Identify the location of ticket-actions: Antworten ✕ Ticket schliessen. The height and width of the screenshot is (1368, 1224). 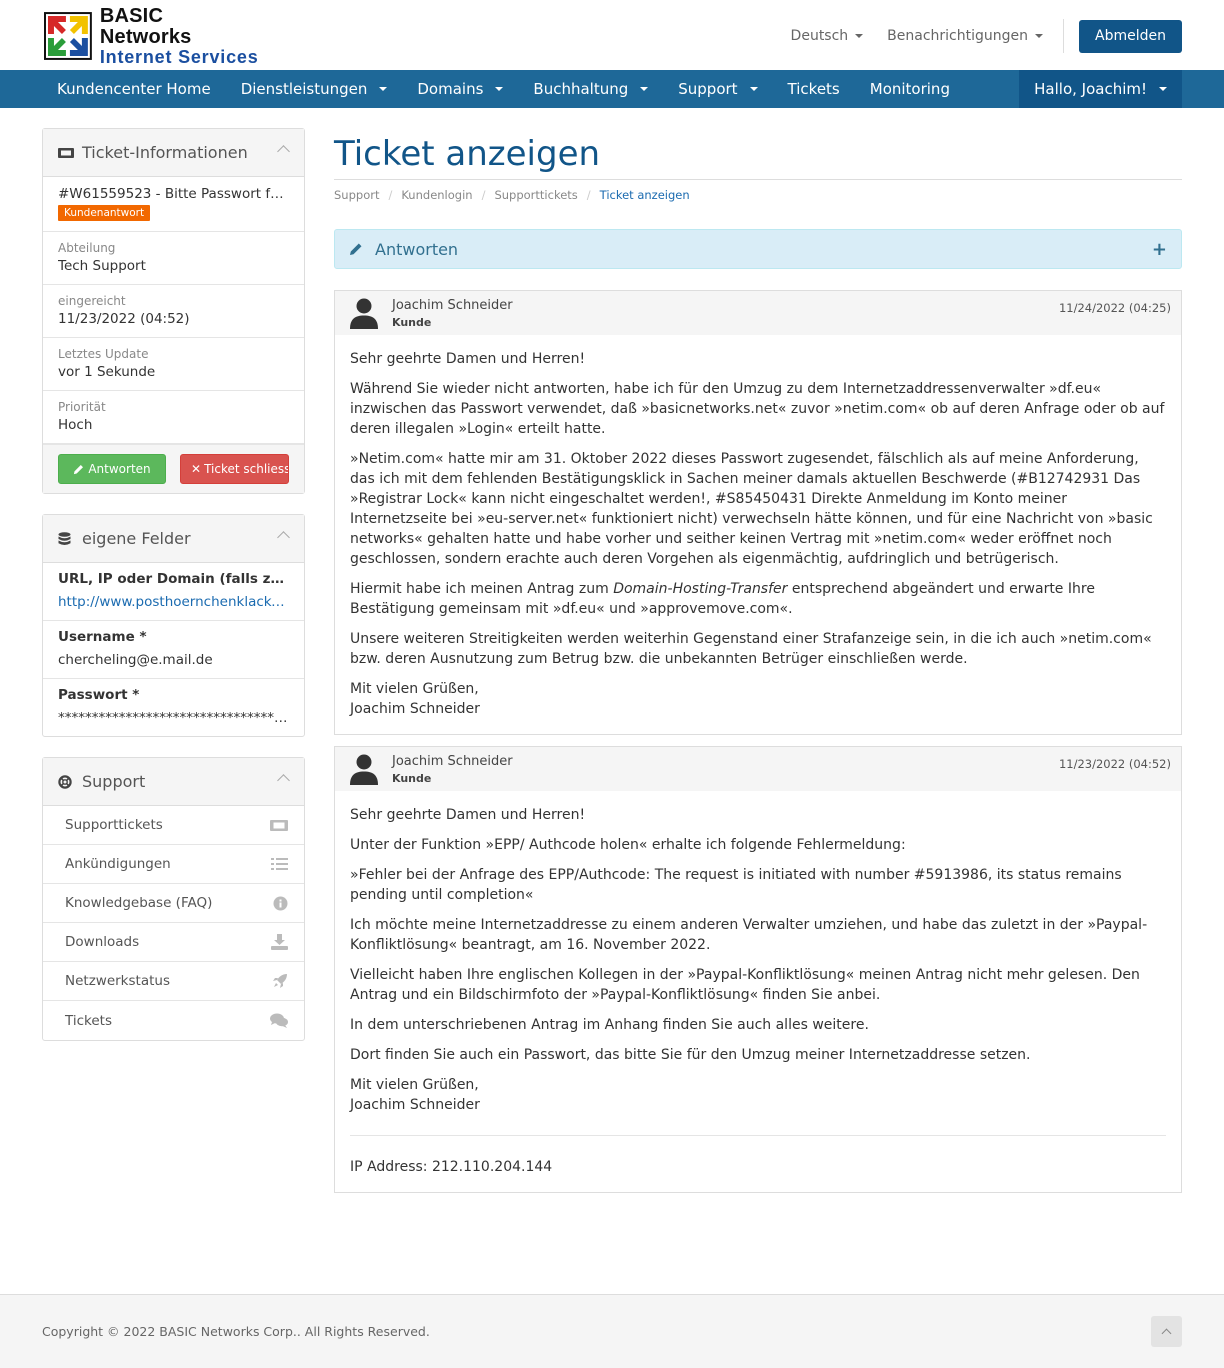
(173, 468).